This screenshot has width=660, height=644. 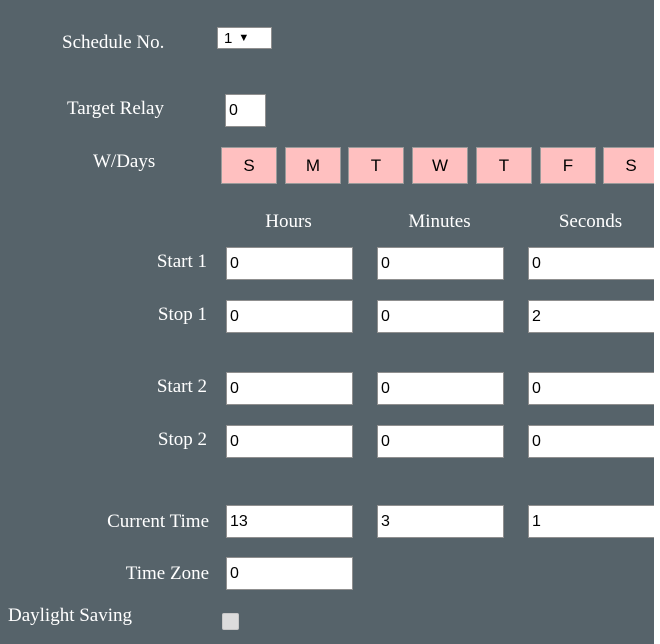 I want to click on seconds-column-header: Seconds, so click(x=590, y=221).